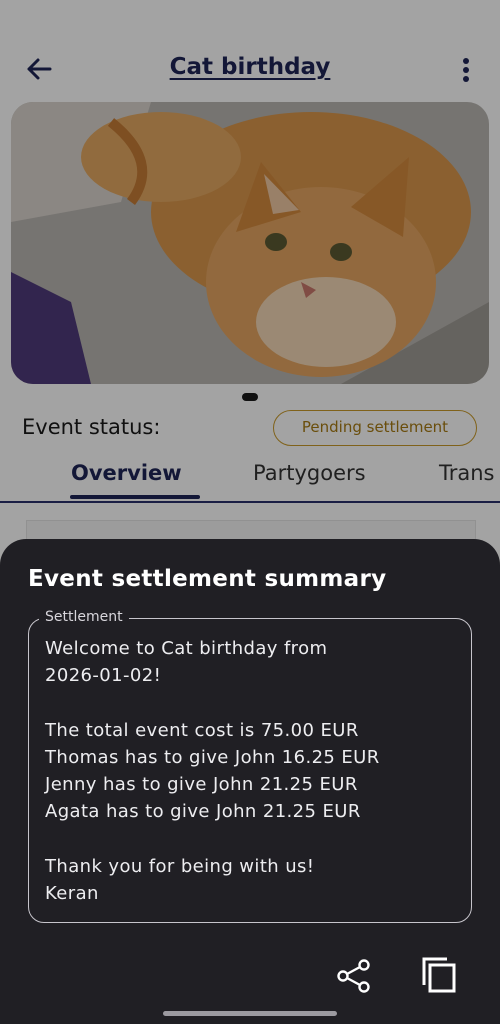  What do you see at coordinates (250, 1013) in the screenshot?
I see `gesture-handle` at bounding box center [250, 1013].